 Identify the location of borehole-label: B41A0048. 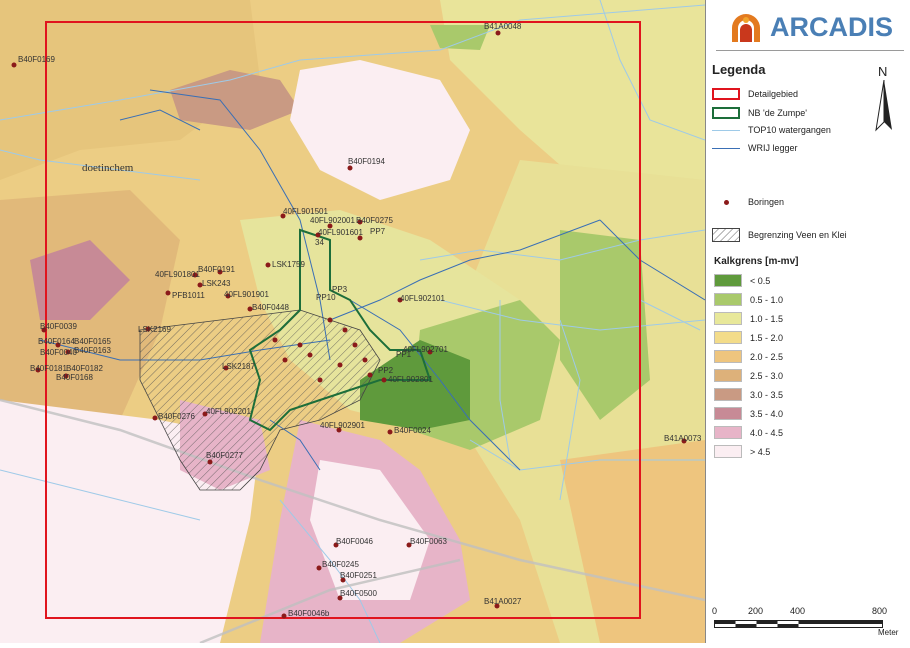
(503, 26).